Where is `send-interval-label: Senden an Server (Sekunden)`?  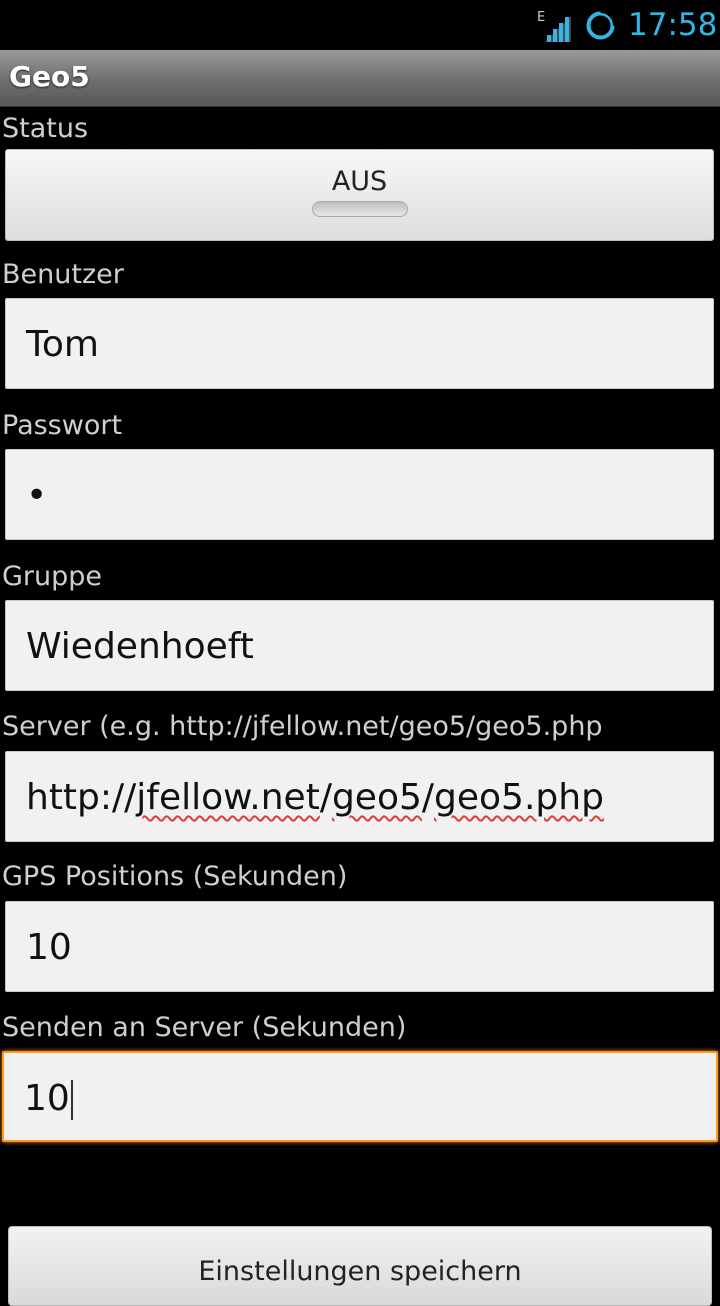 send-interval-label: Senden an Server (Sekunden) is located at coordinates (204, 1027).